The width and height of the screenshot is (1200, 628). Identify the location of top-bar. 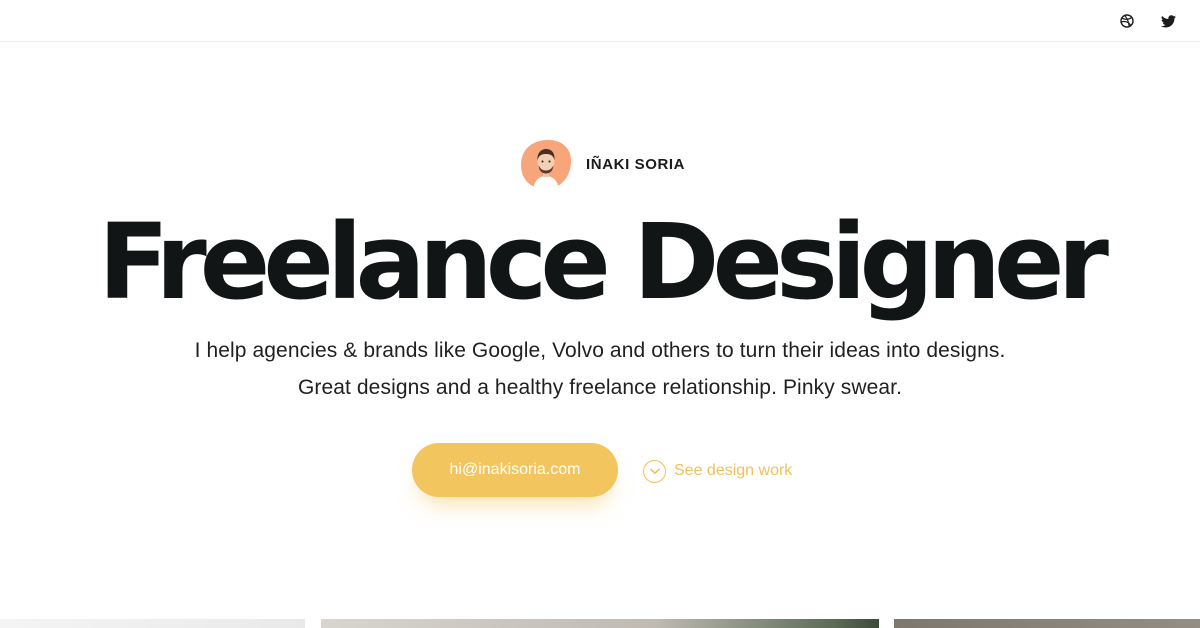
(600, 21).